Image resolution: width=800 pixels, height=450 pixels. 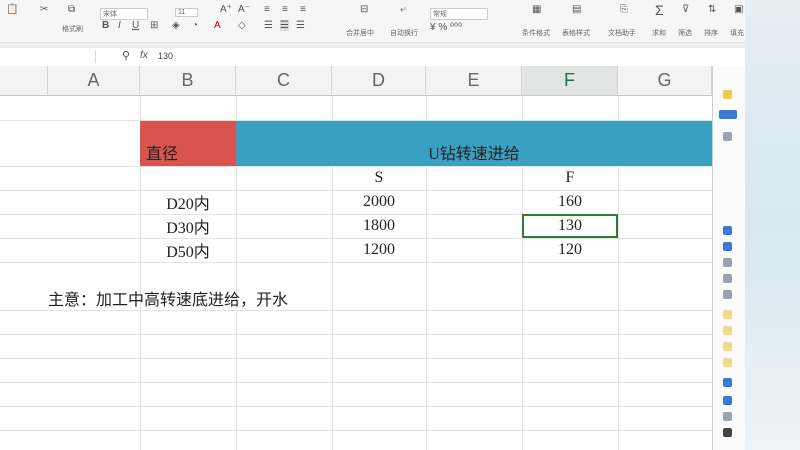 I want to click on number-format-select: 常规, so click(x=459, y=14).